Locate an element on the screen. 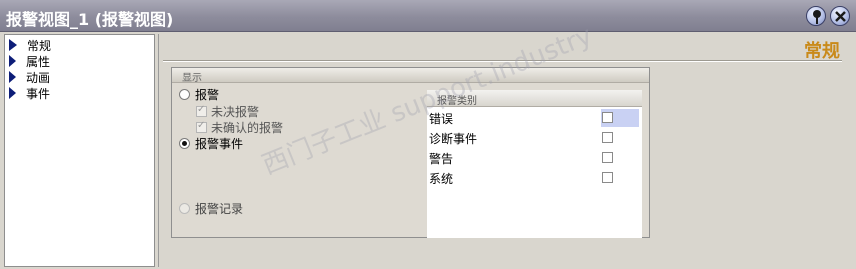 This screenshot has height=269, width=856. category-name: 警告 is located at coordinates (441, 159).